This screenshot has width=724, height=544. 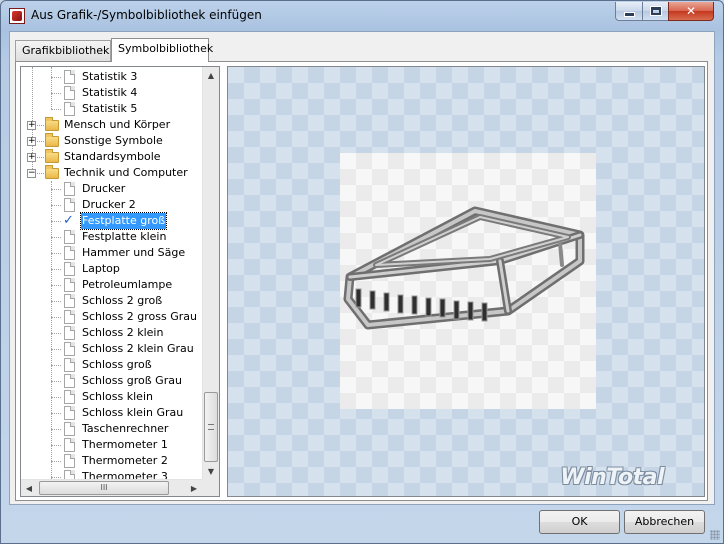 What do you see at coordinates (63, 50) in the screenshot?
I see `tab-grafikbibliothek: Grafikbibliothek` at bounding box center [63, 50].